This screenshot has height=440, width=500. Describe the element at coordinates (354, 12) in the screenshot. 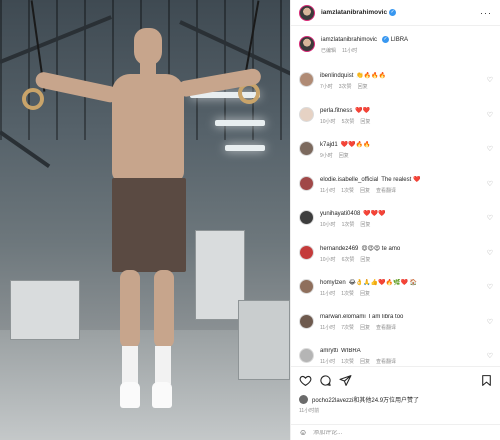

I see `author-handle: iamzlatanibrahimovic` at that location.